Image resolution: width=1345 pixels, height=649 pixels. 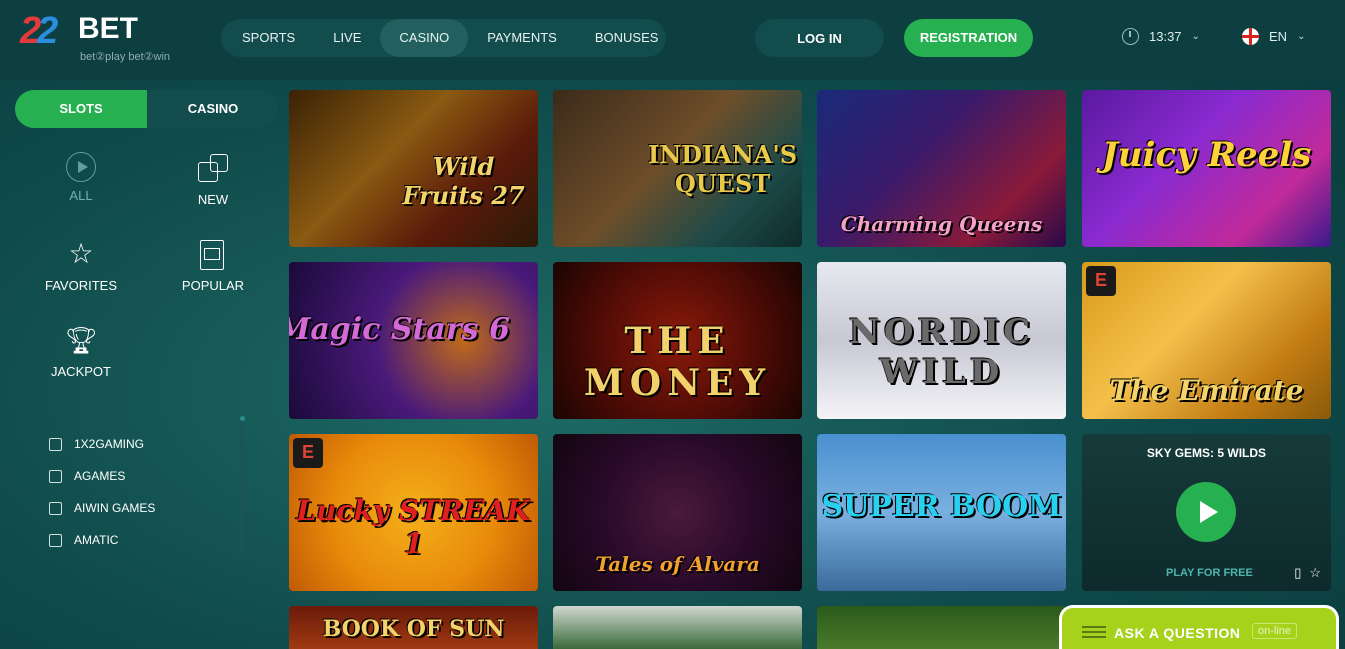 I want to click on nav-sports: SPORTS, so click(x=268, y=38).